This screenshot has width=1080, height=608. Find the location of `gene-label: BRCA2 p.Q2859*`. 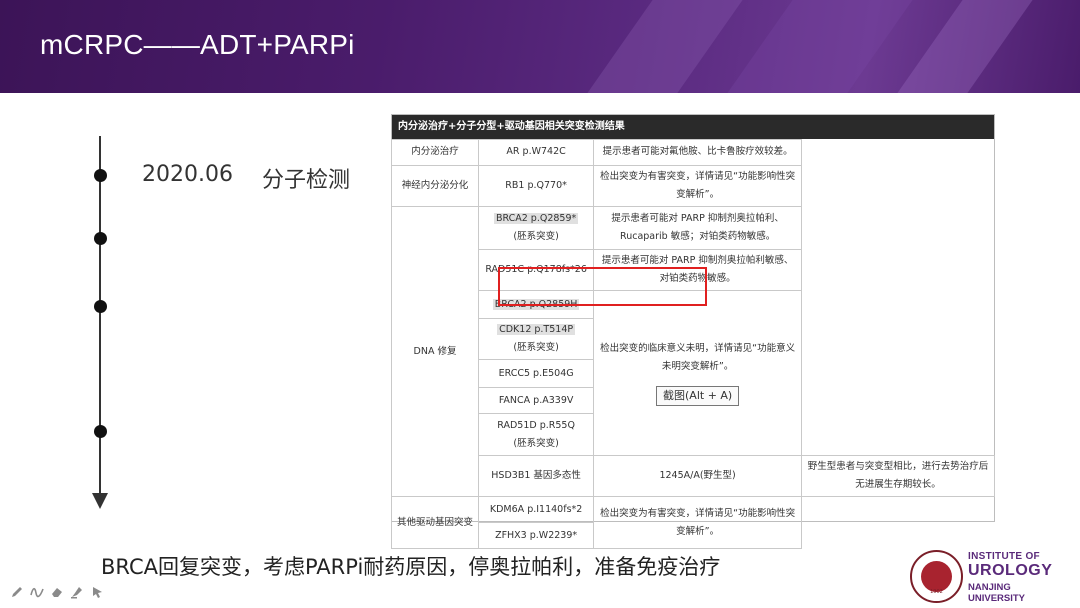

gene-label: BRCA2 p.Q2859* is located at coordinates (536, 219).